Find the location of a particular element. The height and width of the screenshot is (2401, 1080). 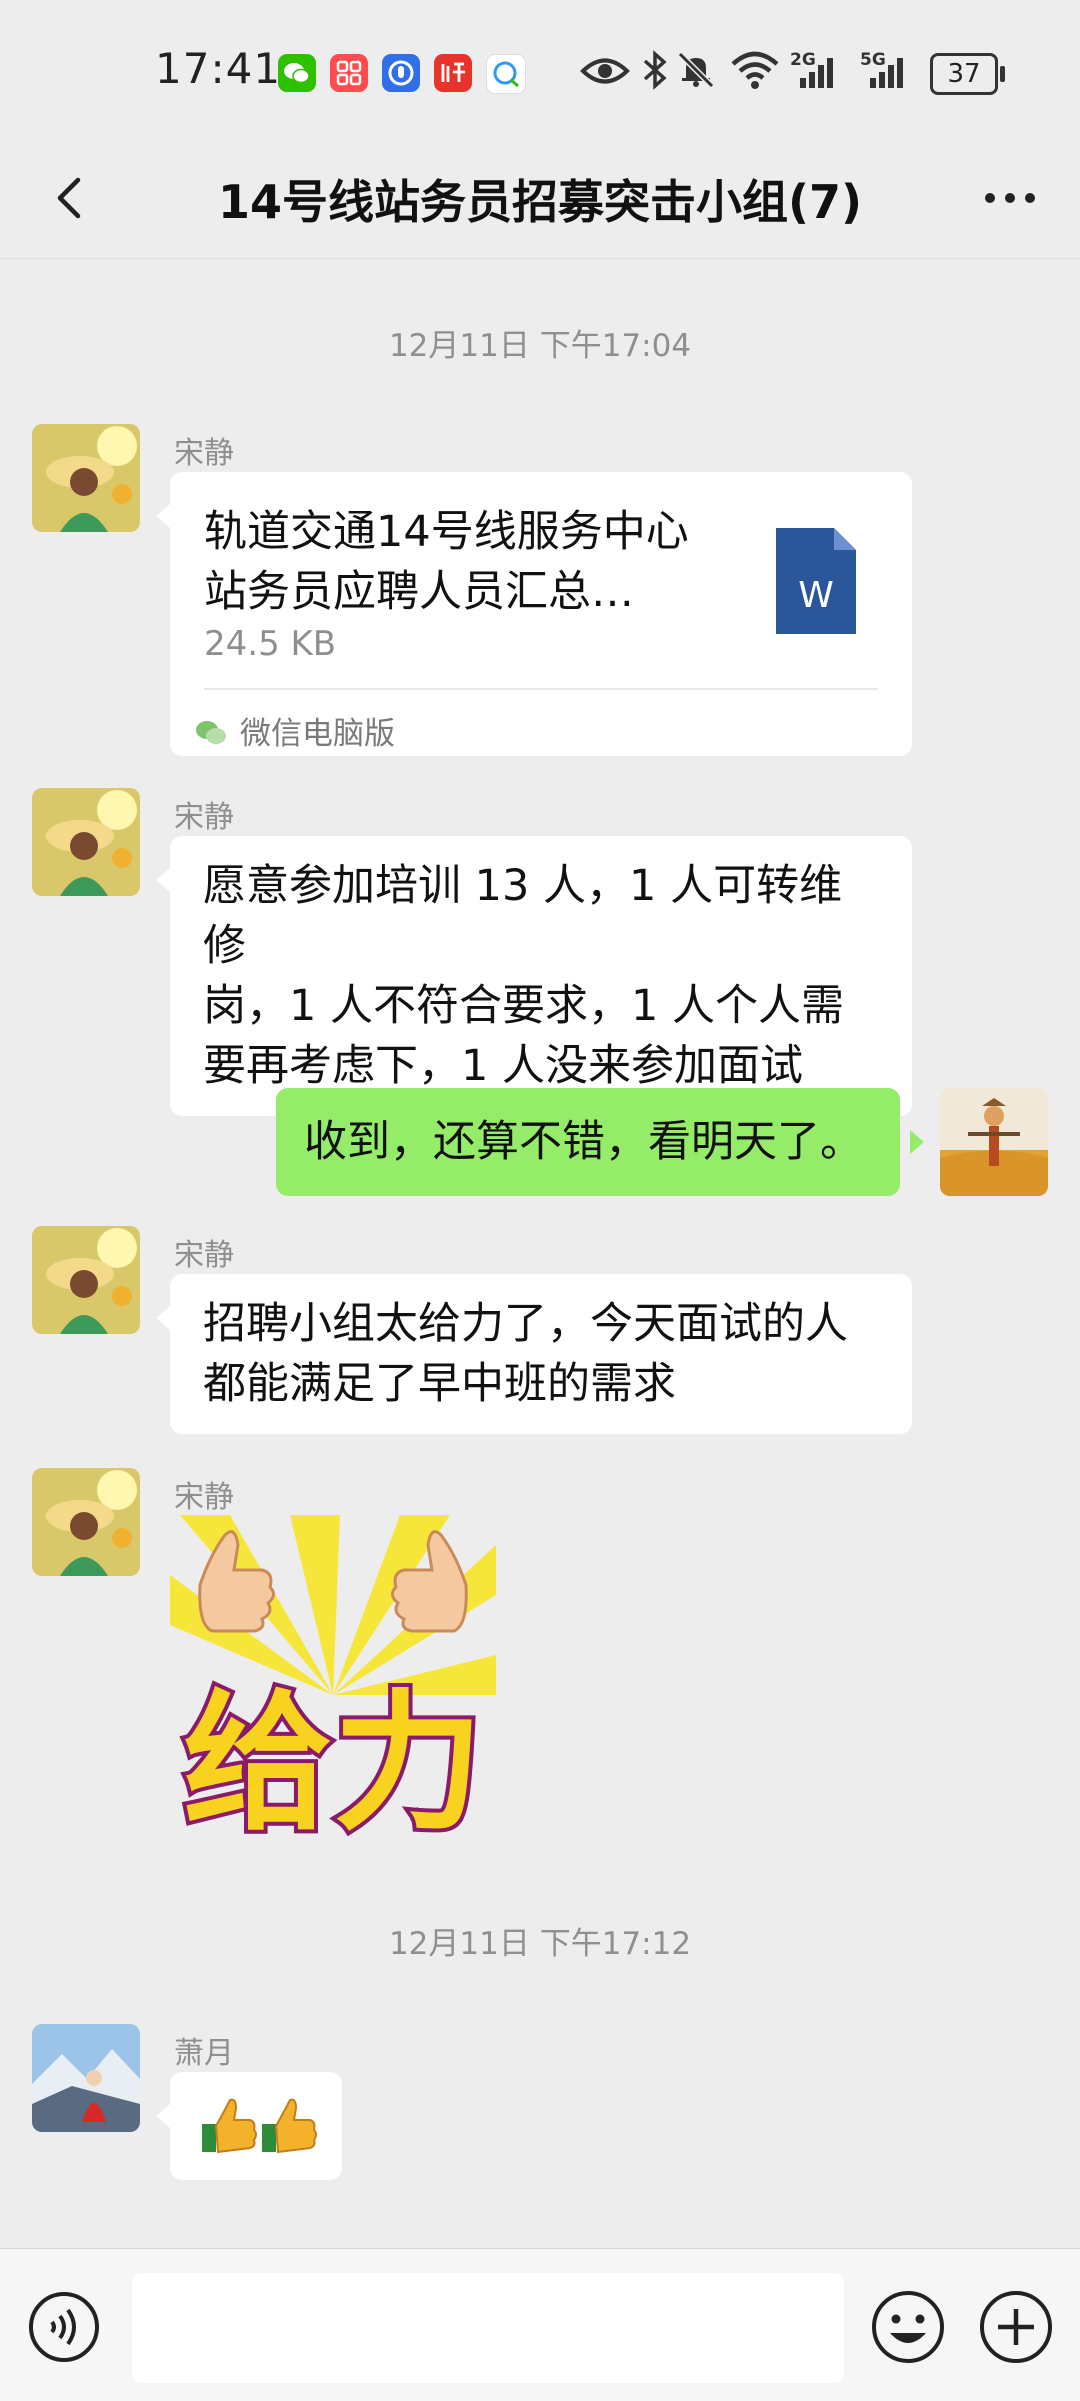

wechat-pc-icon is located at coordinates (211, 734).